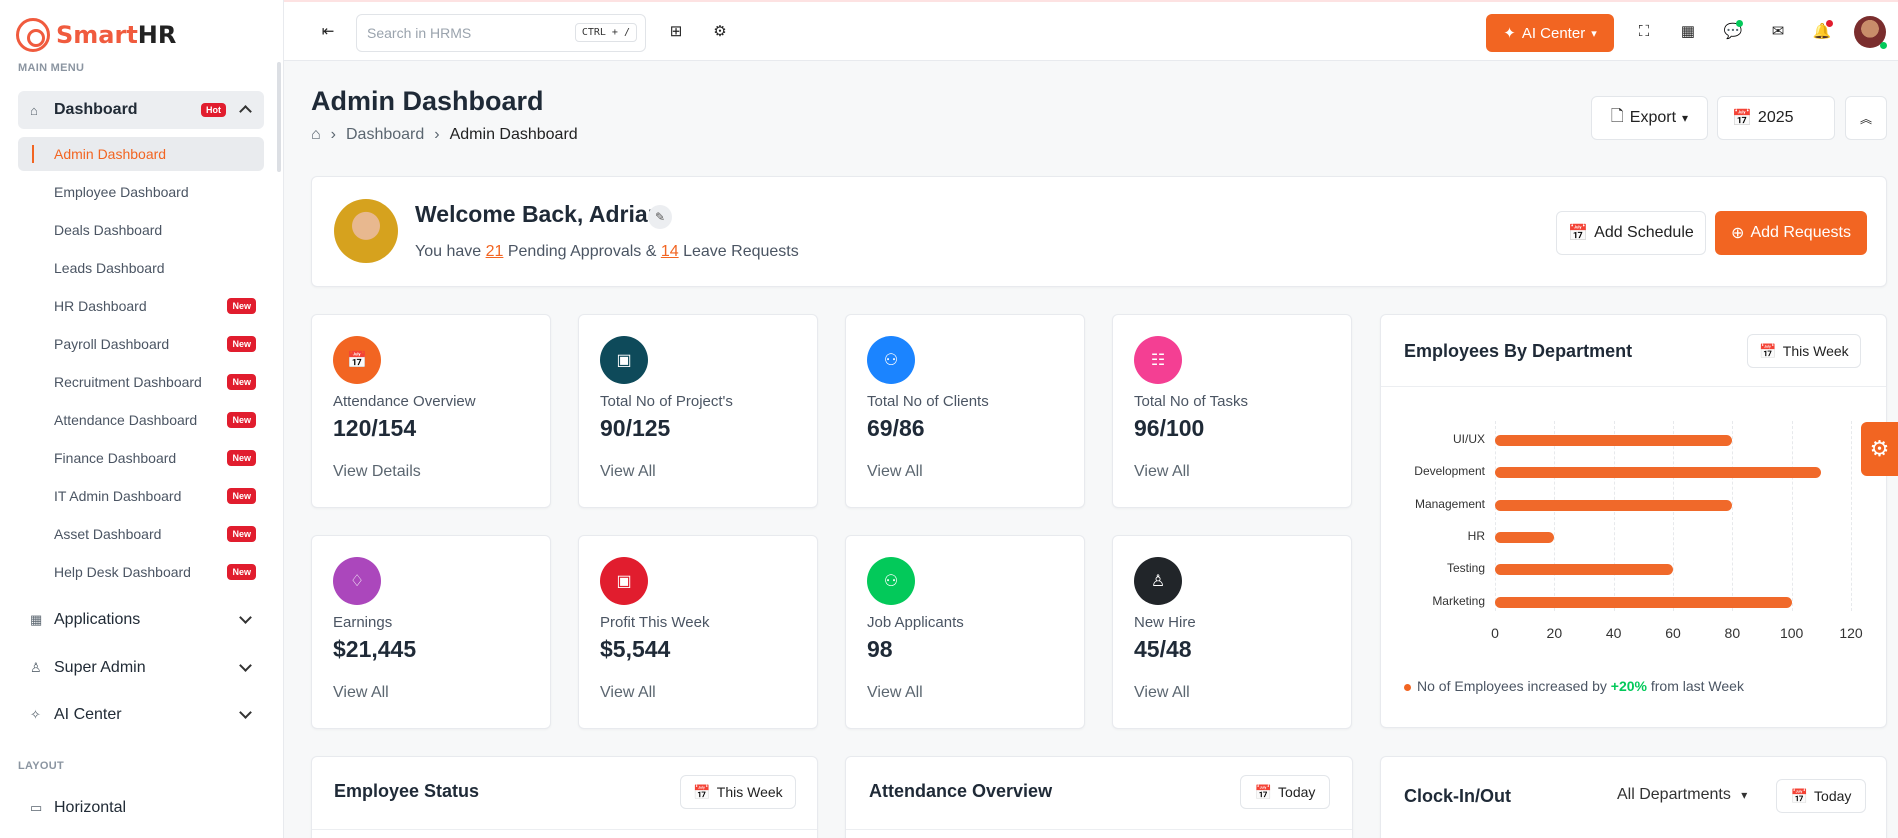  I want to click on sidebar-item-applications: ▦ Applications, so click(141, 620).